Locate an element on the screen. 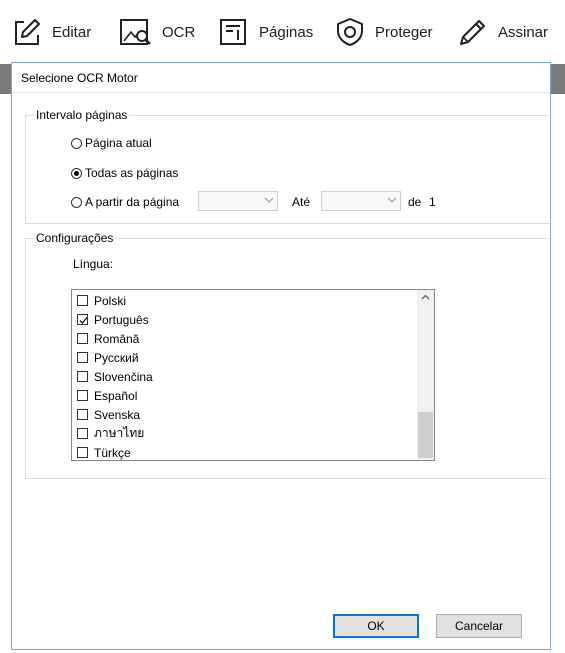 This screenshot has width=565, height=653. total-pages: 1 is located at coordinates (432, 202).